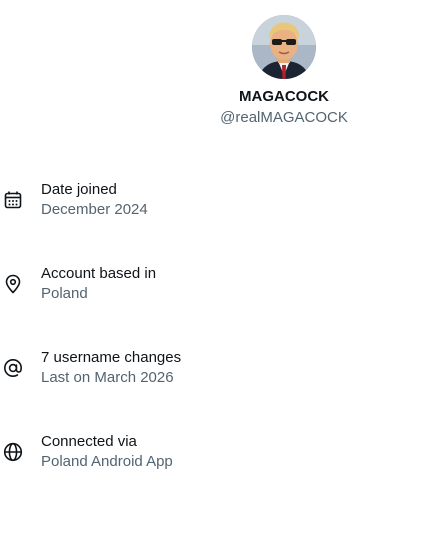 This screenshot has height=554, width=436. What do you see at coordinates (107, 461) in the screenshot?
I see `info-value: Poland Android App` at bounding box center [107, 461].